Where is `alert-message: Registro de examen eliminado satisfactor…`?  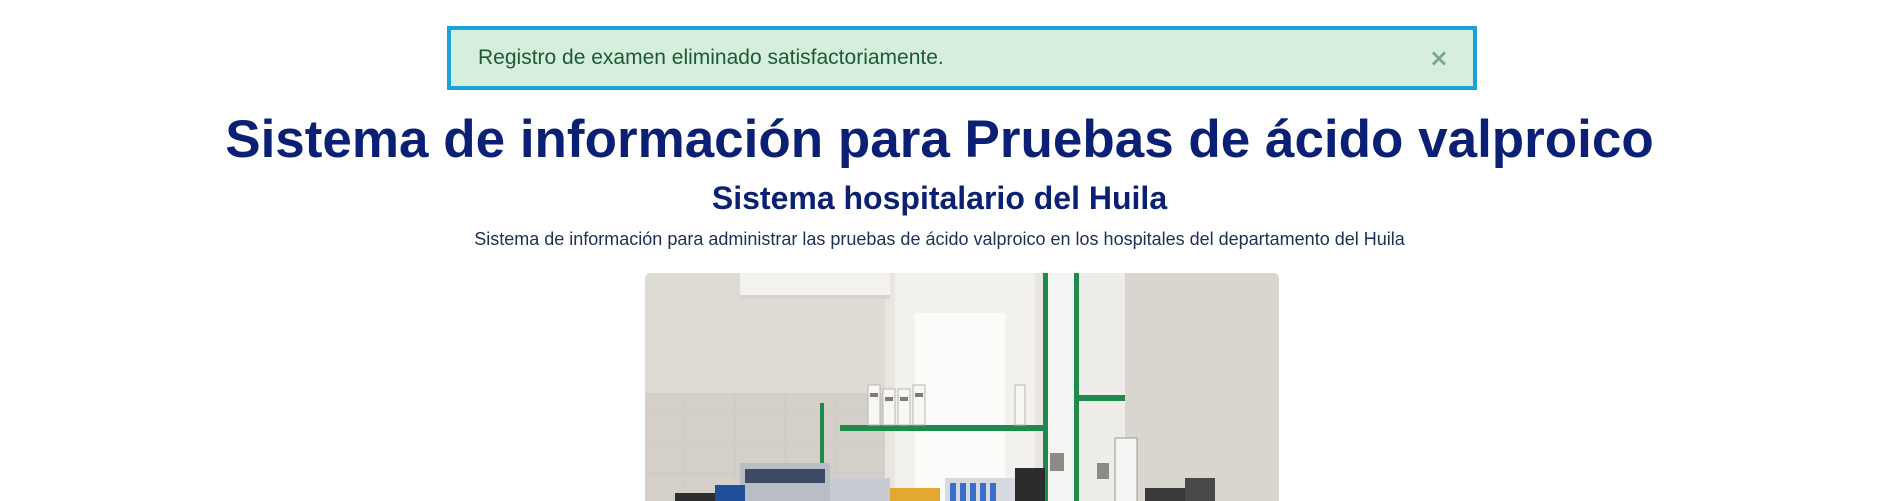
alert-message: Registro de examen eliminado satisfactor… is located at coordinates (711, 57).